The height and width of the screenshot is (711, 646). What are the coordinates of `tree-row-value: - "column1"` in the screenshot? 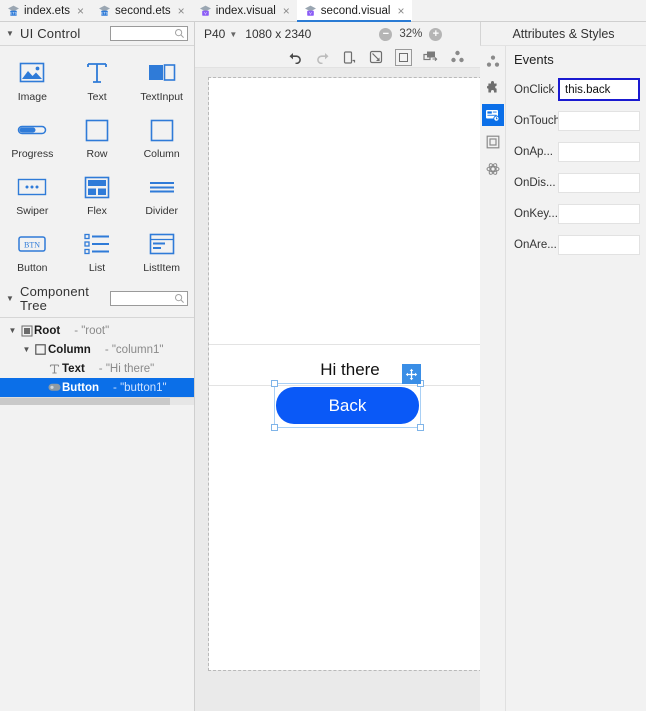 It's located at (134, 349).